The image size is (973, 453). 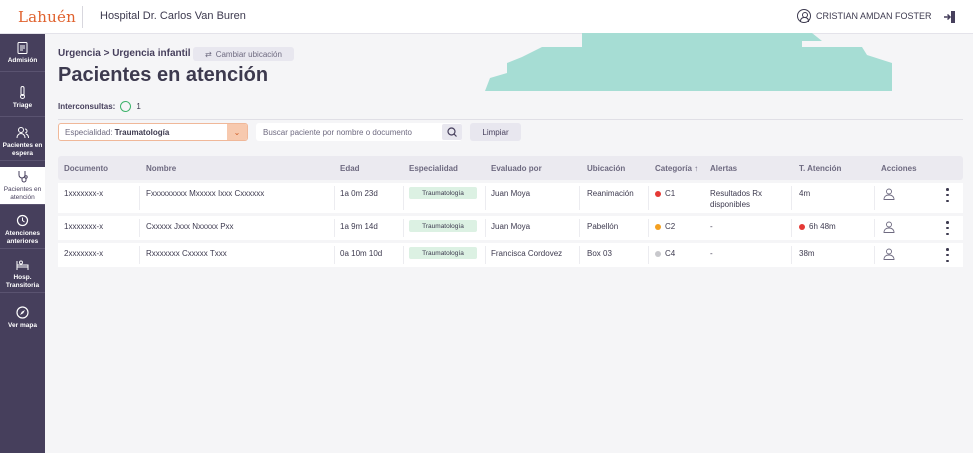 What do you see at coordinates (350, 168) in the screenshot?
I see `col-edad: Edad` at bounding box center [350, 168].